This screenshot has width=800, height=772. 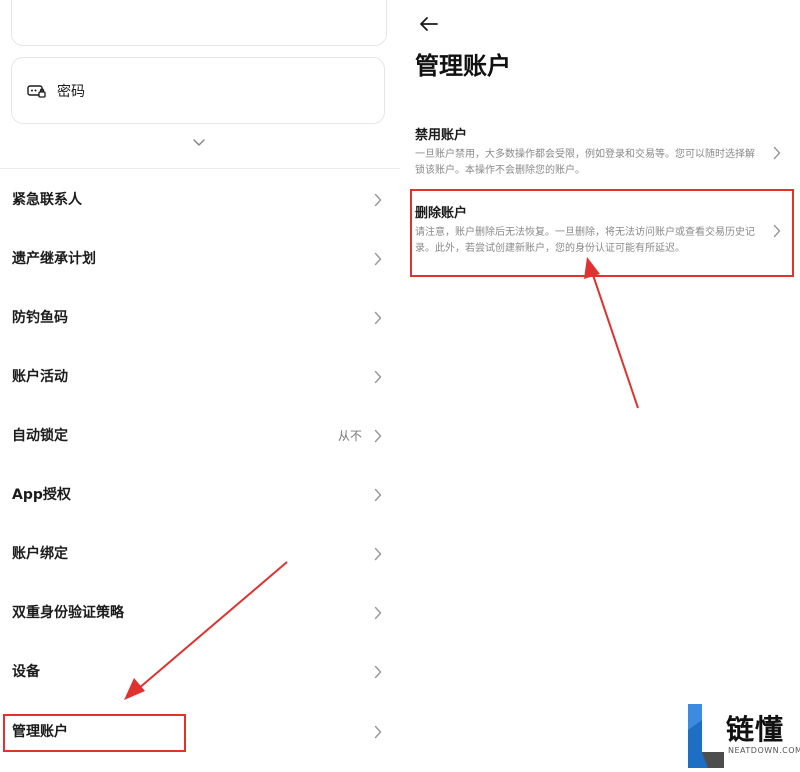 I want to click on password-icon, so click(x=37, y=91).